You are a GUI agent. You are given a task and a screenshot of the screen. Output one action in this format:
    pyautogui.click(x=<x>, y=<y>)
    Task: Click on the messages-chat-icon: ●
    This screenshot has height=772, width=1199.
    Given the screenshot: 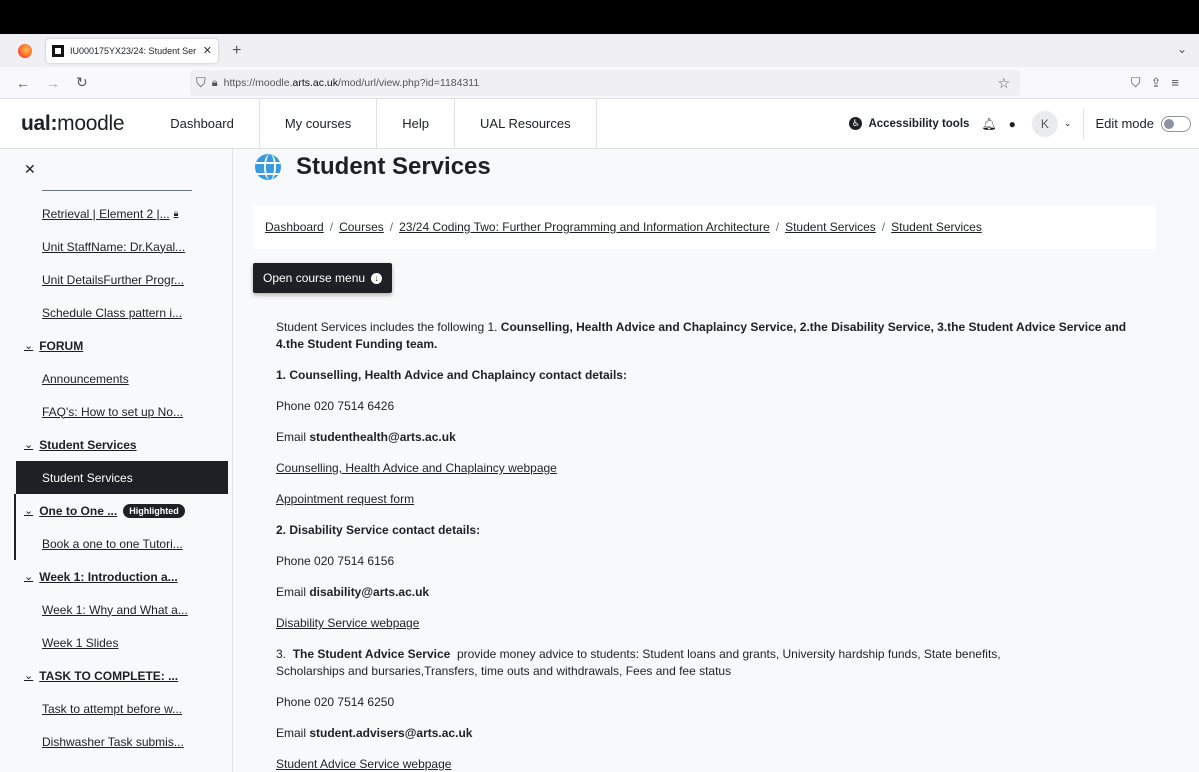 What is the action you would take?
    pyautogui.click(x=1012, y=124)
    